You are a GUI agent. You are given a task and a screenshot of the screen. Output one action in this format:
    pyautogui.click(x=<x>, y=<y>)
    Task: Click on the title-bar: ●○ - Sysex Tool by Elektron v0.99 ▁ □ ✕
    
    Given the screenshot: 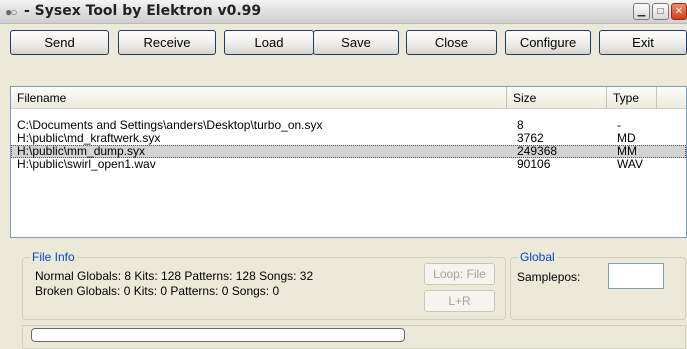 What is the action you would take?
    pyautogui.click(x=343, y=12)
    